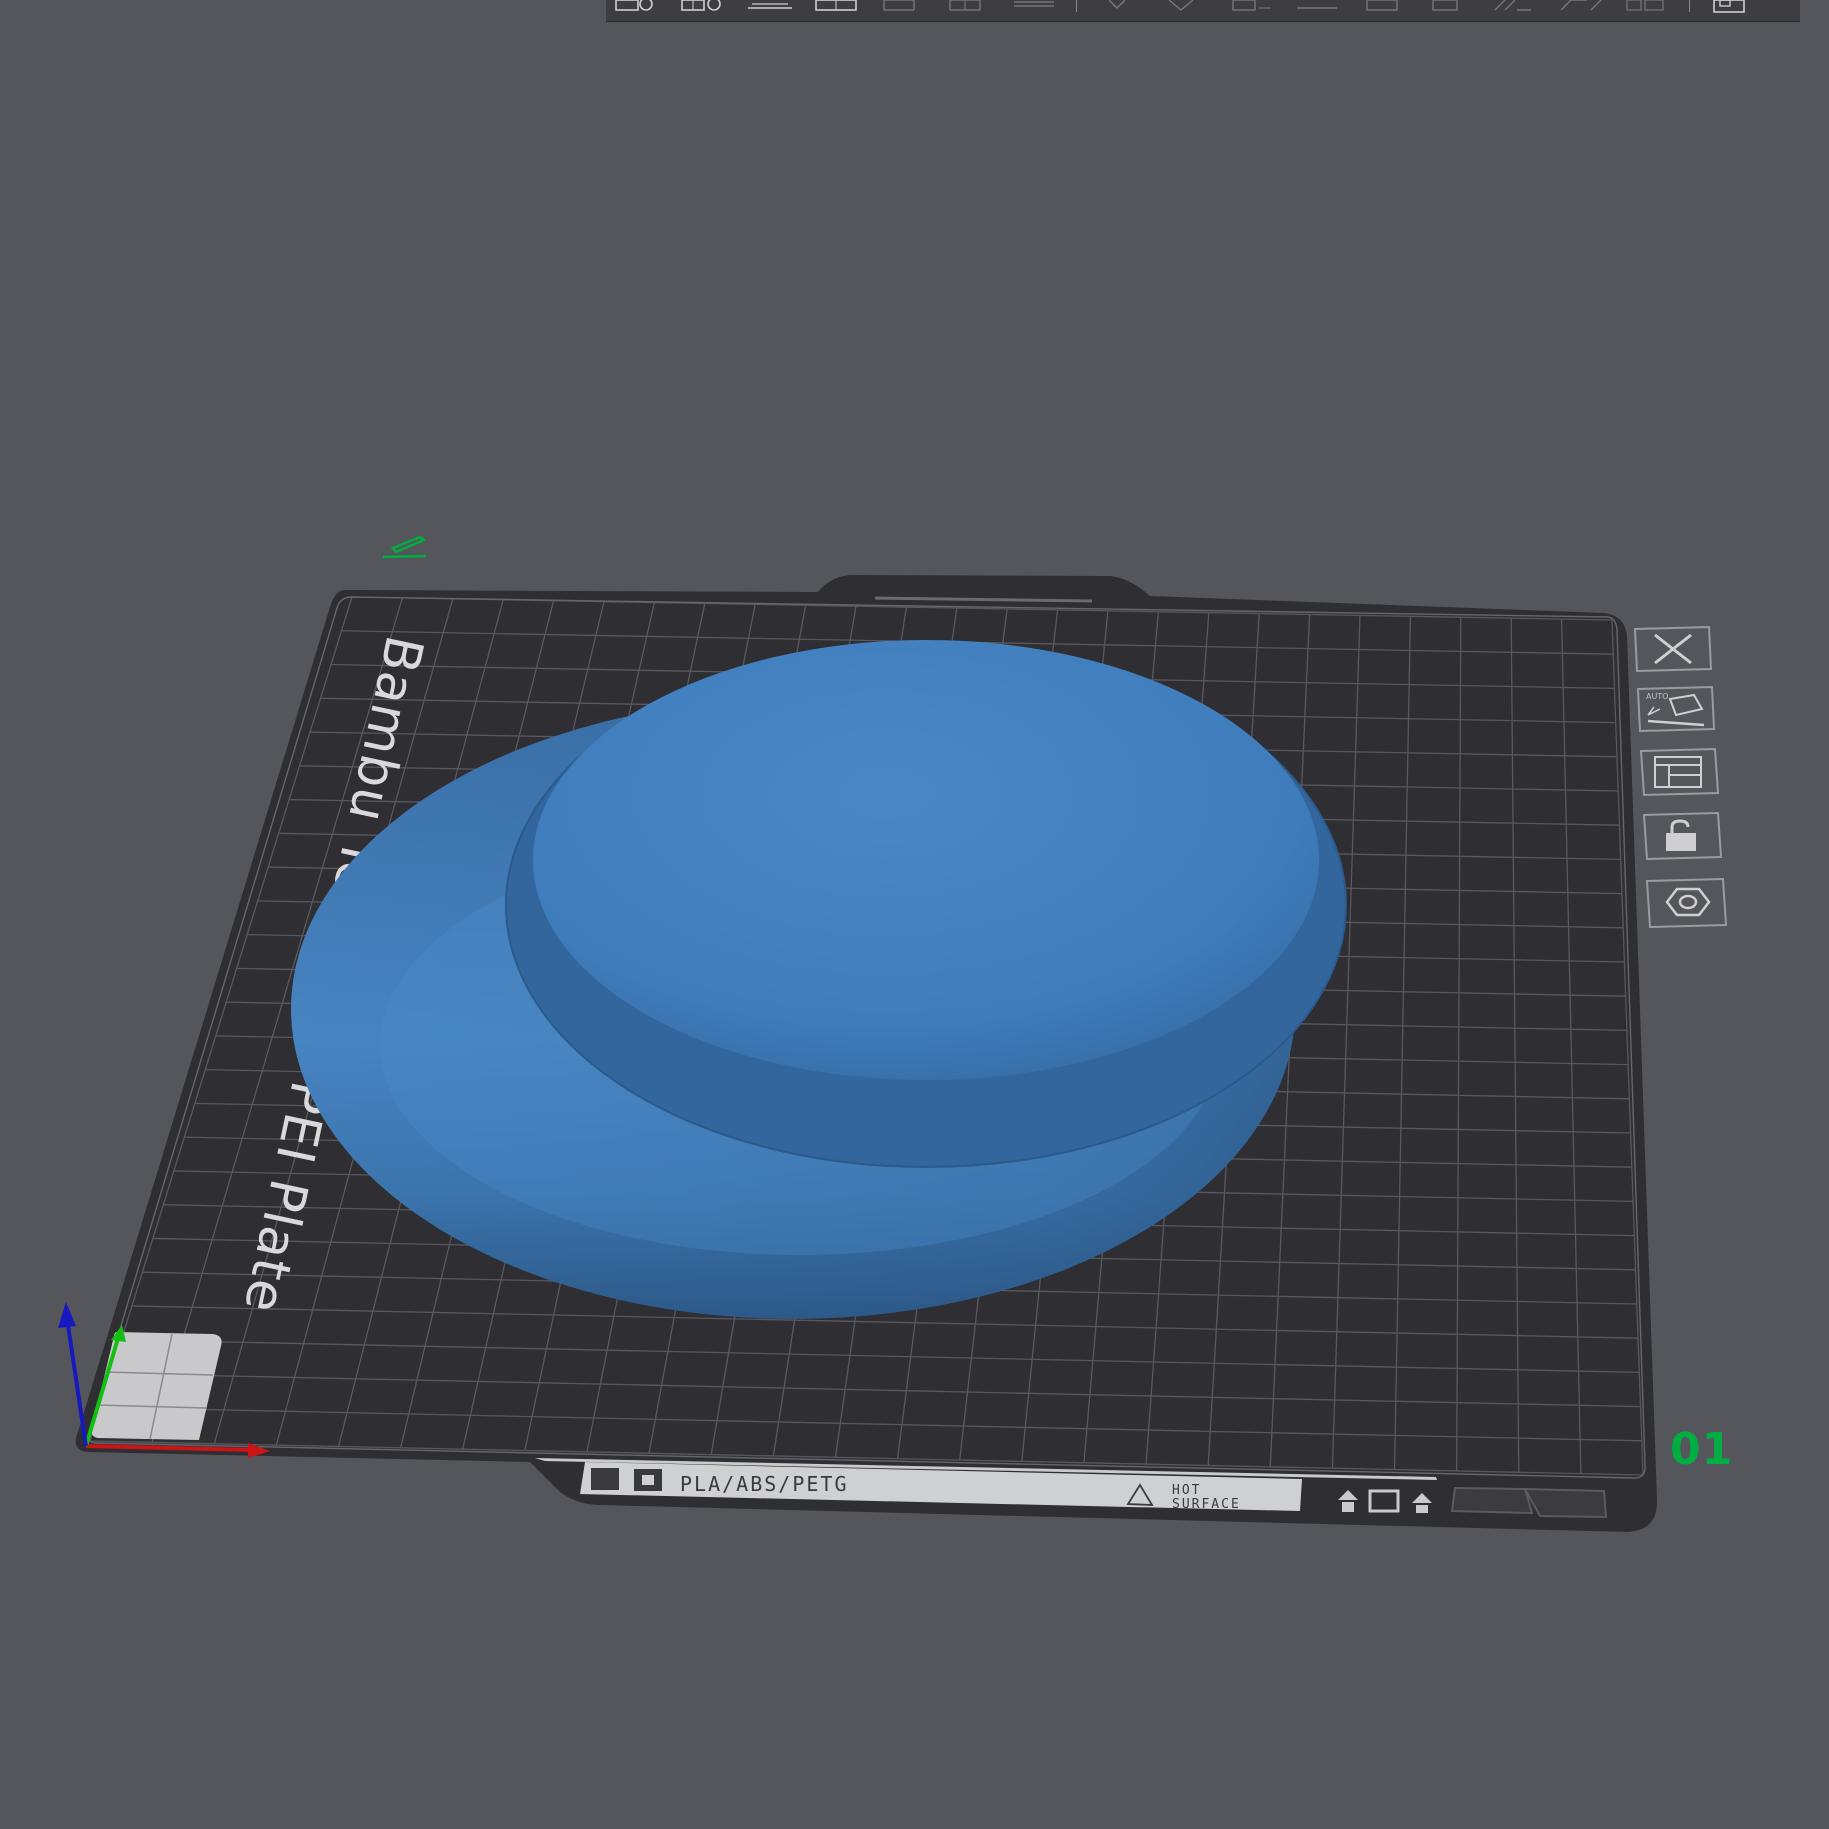 The image size is (1829, 1829). I want to click on lock-plate-icon, so click(1682, 836).